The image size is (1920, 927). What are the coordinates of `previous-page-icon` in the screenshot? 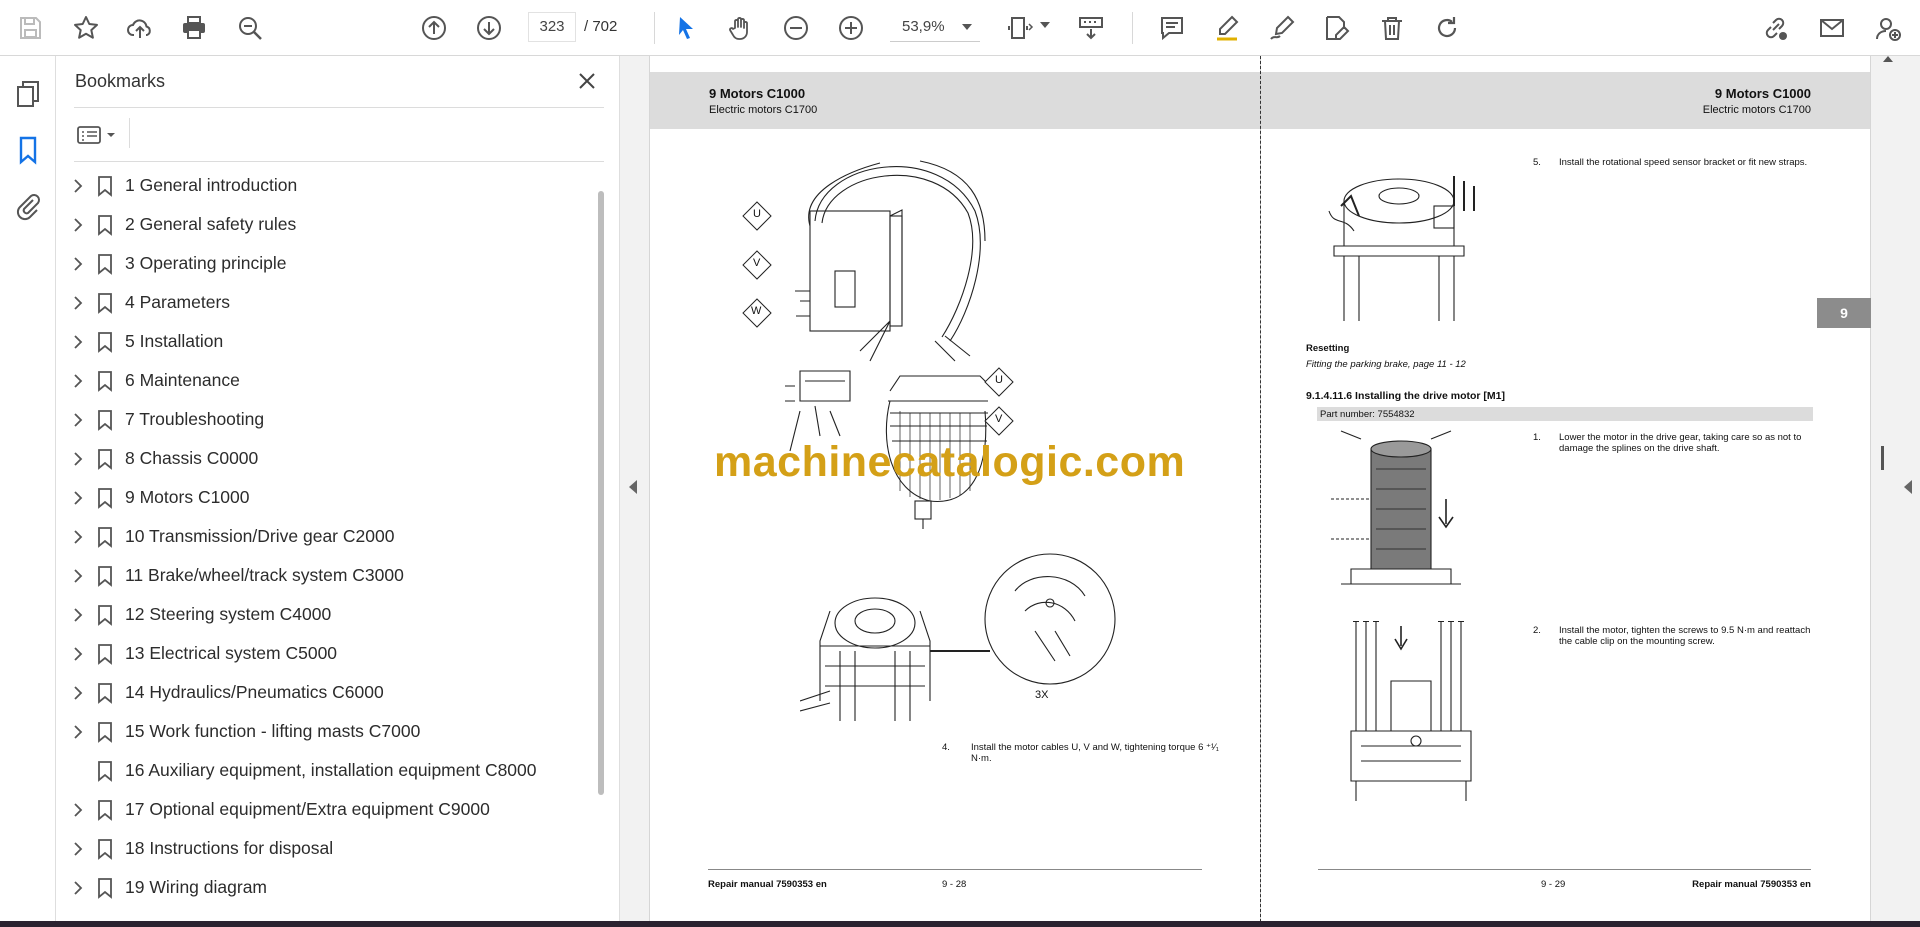 It's located at (434, 28).